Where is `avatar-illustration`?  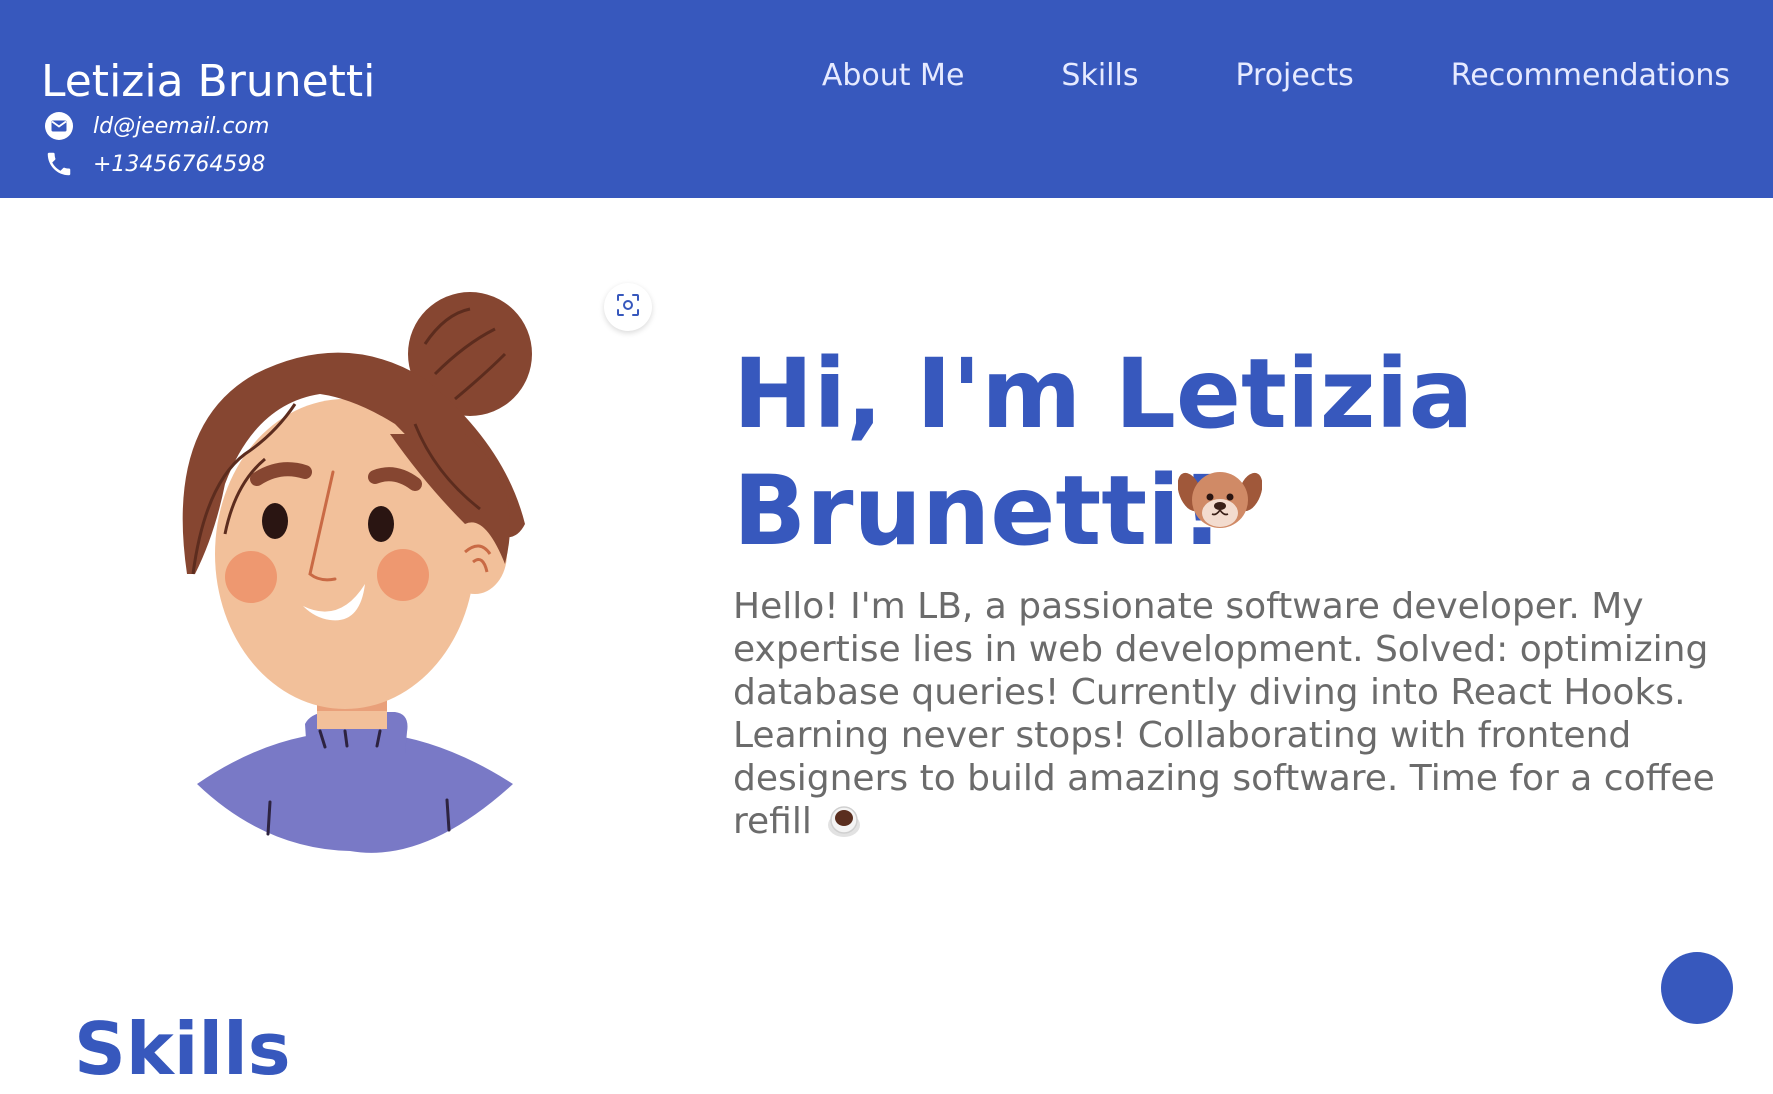
avatar-illustration is located at coordinates (362, 574).